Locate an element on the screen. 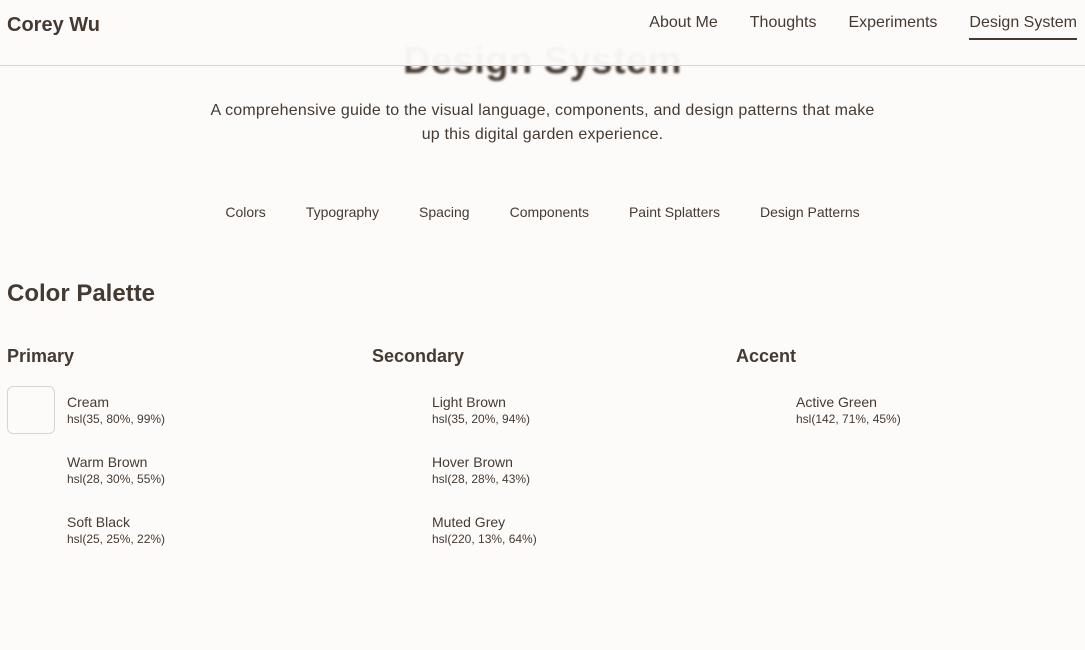 The width and height of the screenshot is (1085, 650). color-name: Soft Black is located at coordinates (99, 521).